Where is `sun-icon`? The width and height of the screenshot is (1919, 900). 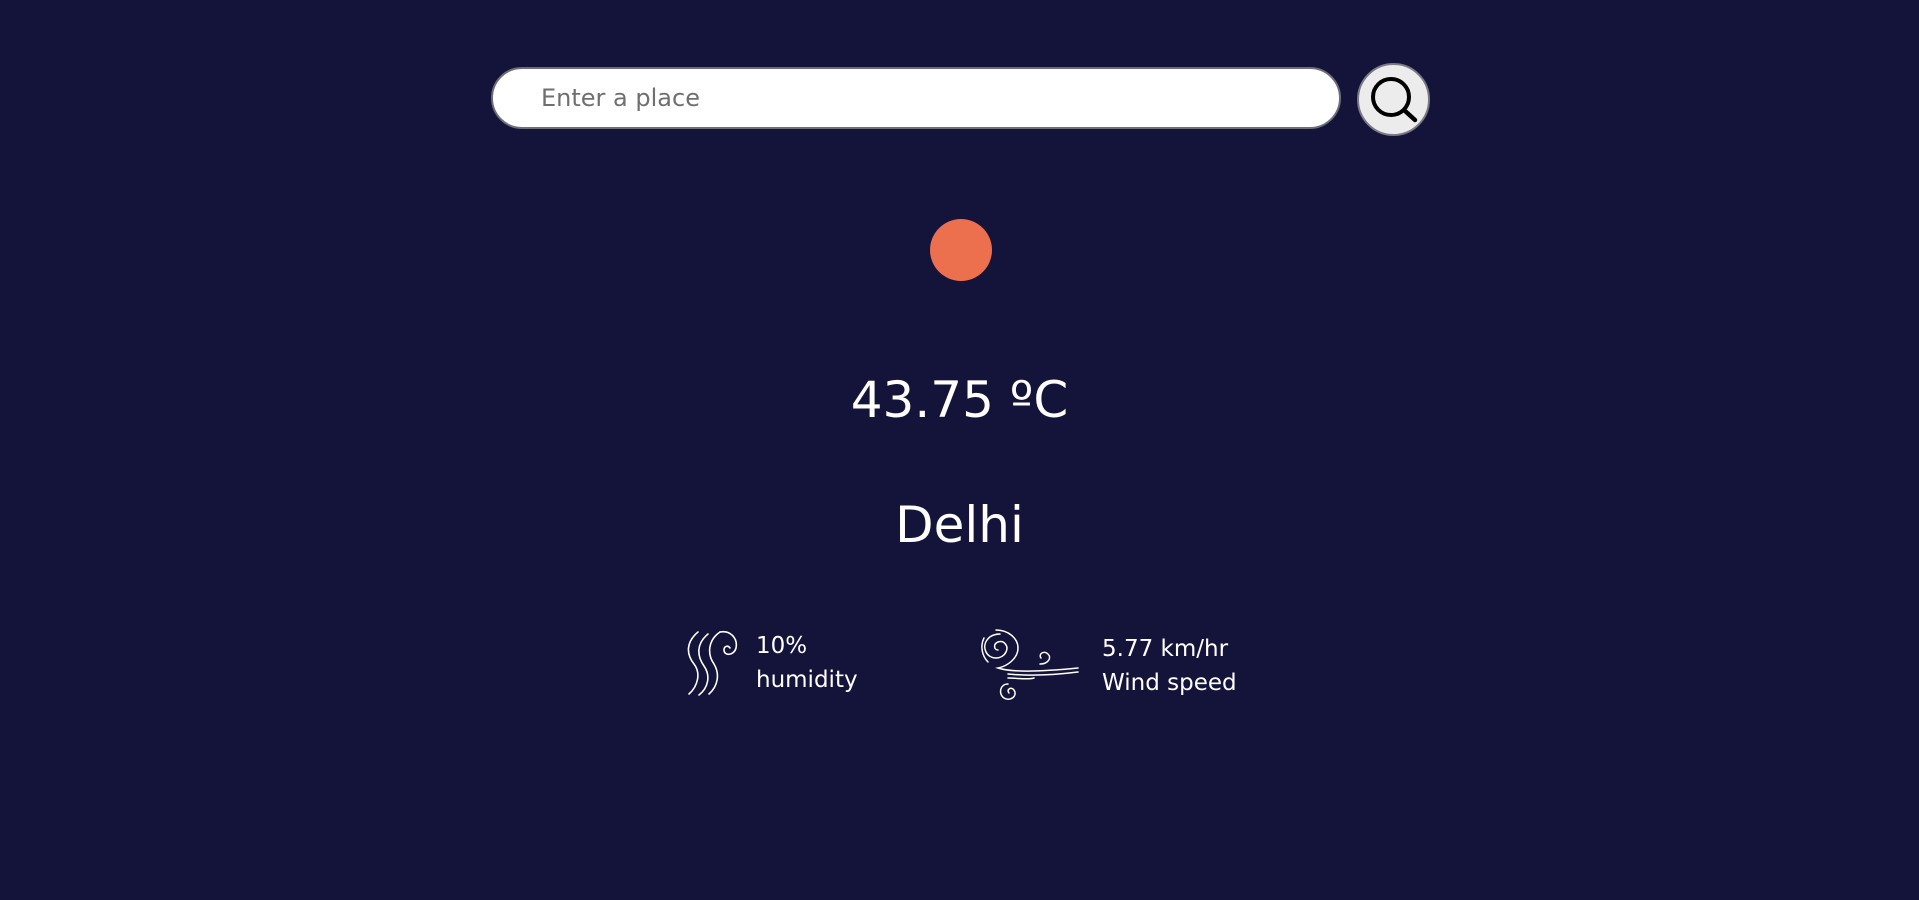 sun-icon is located at coordinates (961, 250).